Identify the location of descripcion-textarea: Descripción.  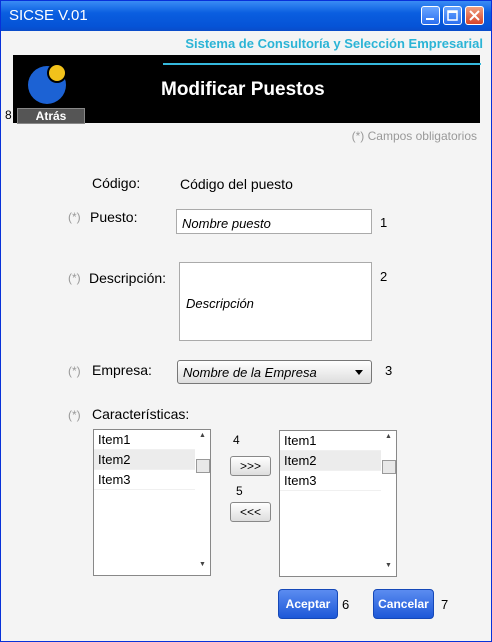
(275, 301).